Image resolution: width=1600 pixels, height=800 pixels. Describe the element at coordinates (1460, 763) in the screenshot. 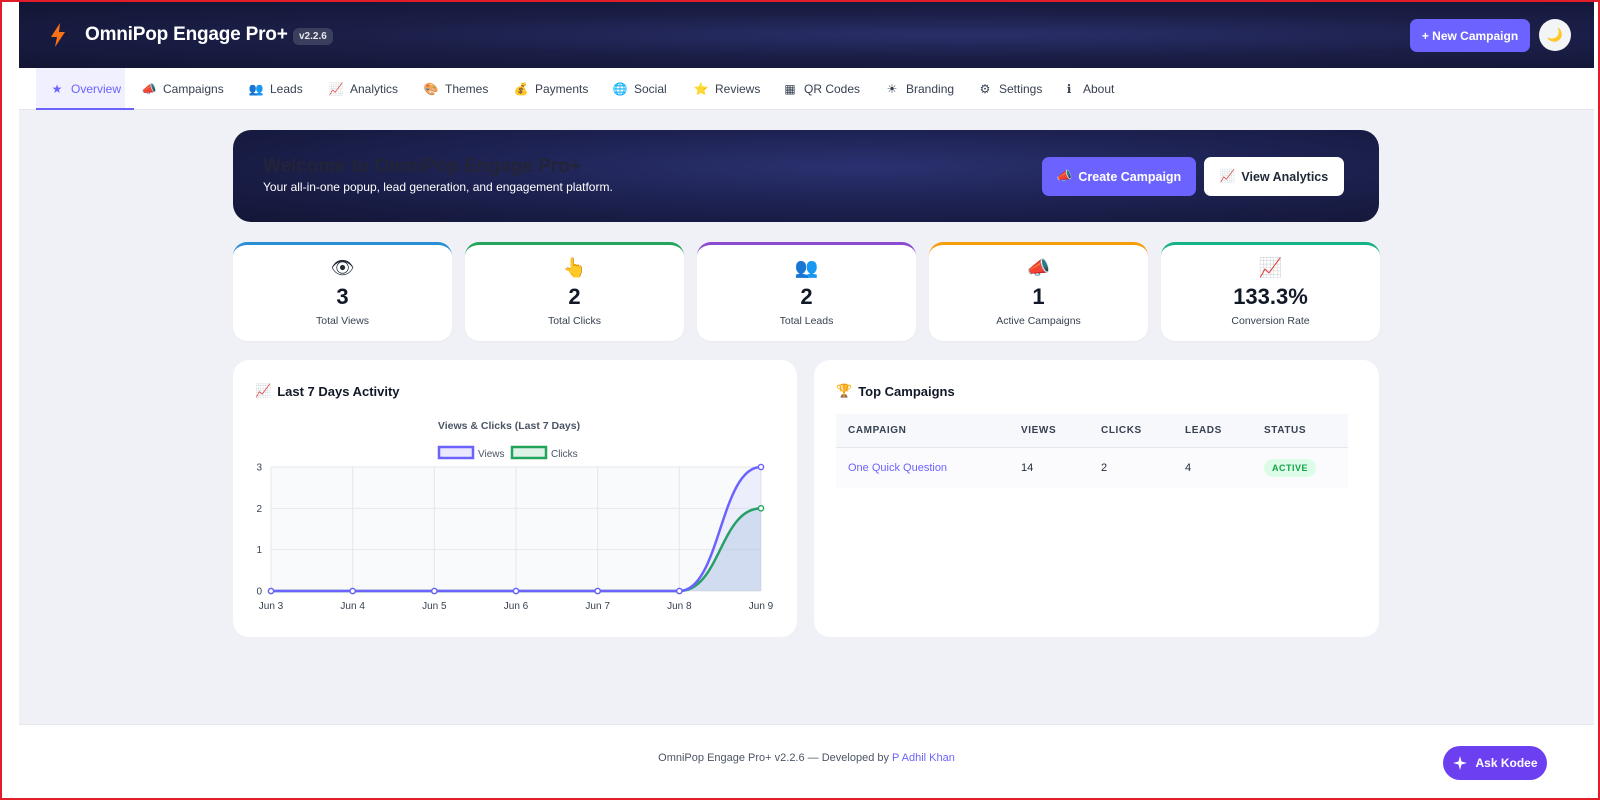

I see `sparkle-icon` at that location.